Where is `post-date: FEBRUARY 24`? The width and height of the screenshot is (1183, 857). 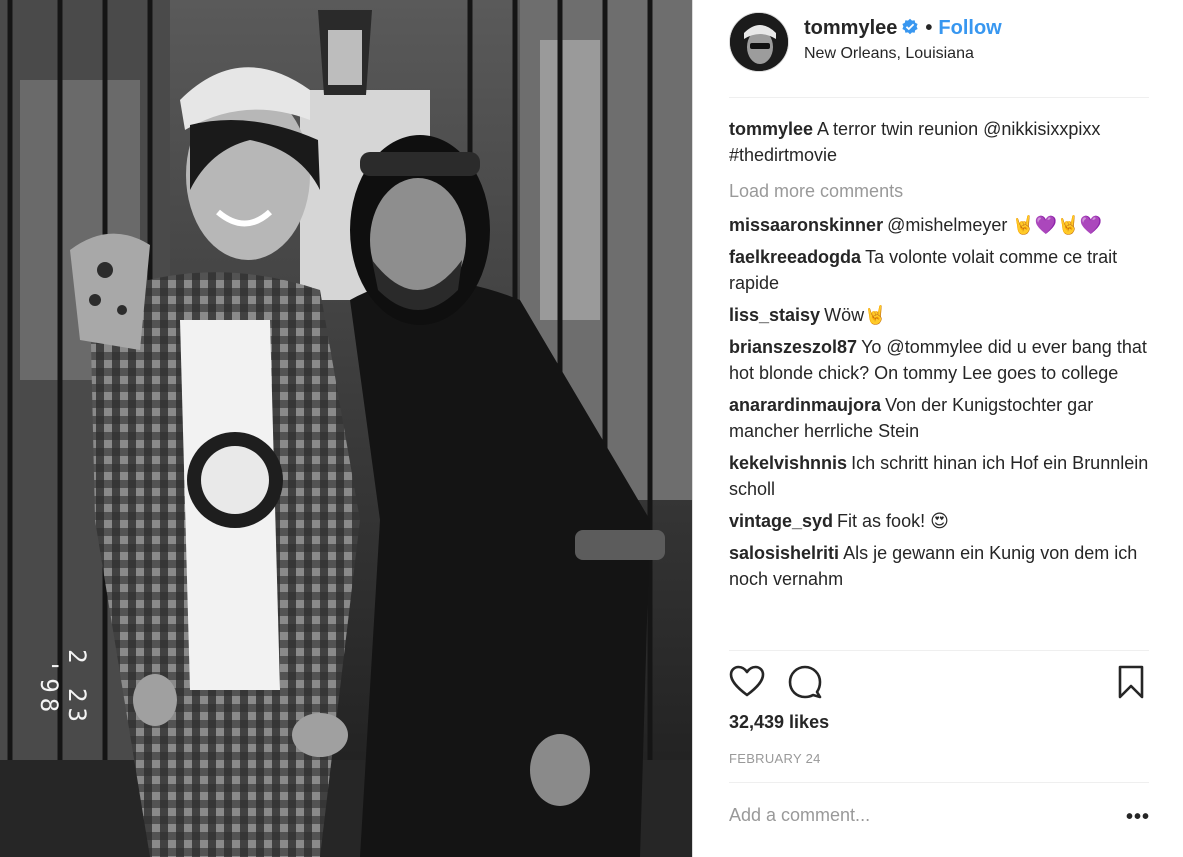 post-date: FEBRUARY 24 is located at coordinates (775, 758).